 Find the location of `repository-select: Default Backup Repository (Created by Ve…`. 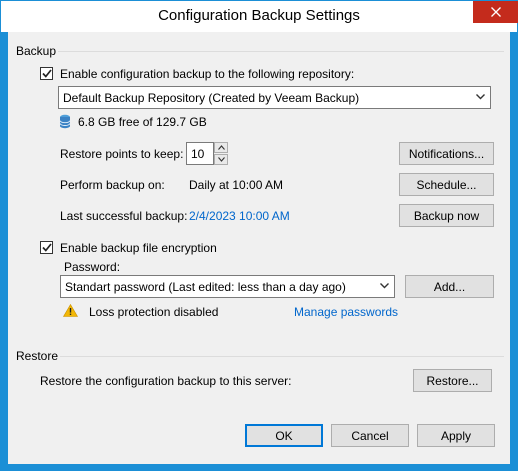

repository-select: Default Backup Repository (Created by Ve… is located at coordinates (274, 97).